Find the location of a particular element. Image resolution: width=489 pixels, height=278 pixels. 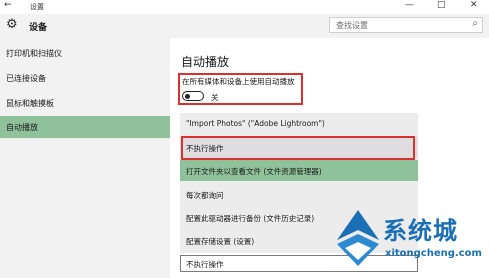

dropdown-option-open-folder: 打开文件夹以查看文件 (文件资源管理器) is located at coordinates (299, 170).